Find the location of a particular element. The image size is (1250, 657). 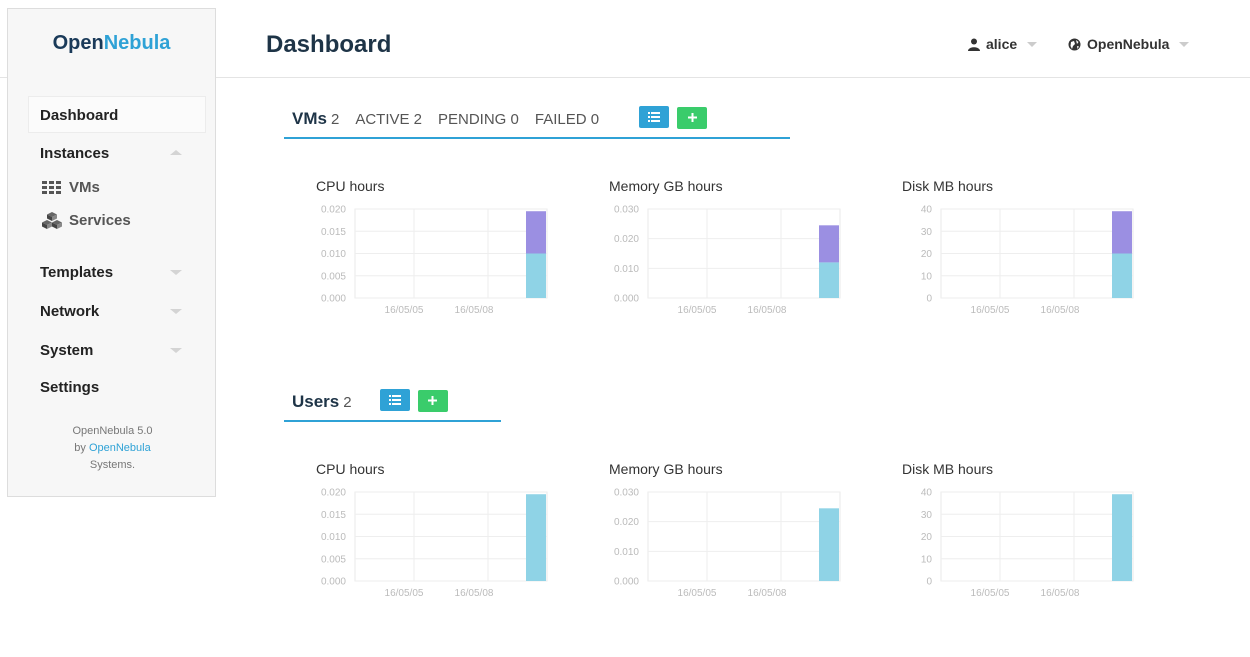

users-list-button is located at coordinates (394, 400).